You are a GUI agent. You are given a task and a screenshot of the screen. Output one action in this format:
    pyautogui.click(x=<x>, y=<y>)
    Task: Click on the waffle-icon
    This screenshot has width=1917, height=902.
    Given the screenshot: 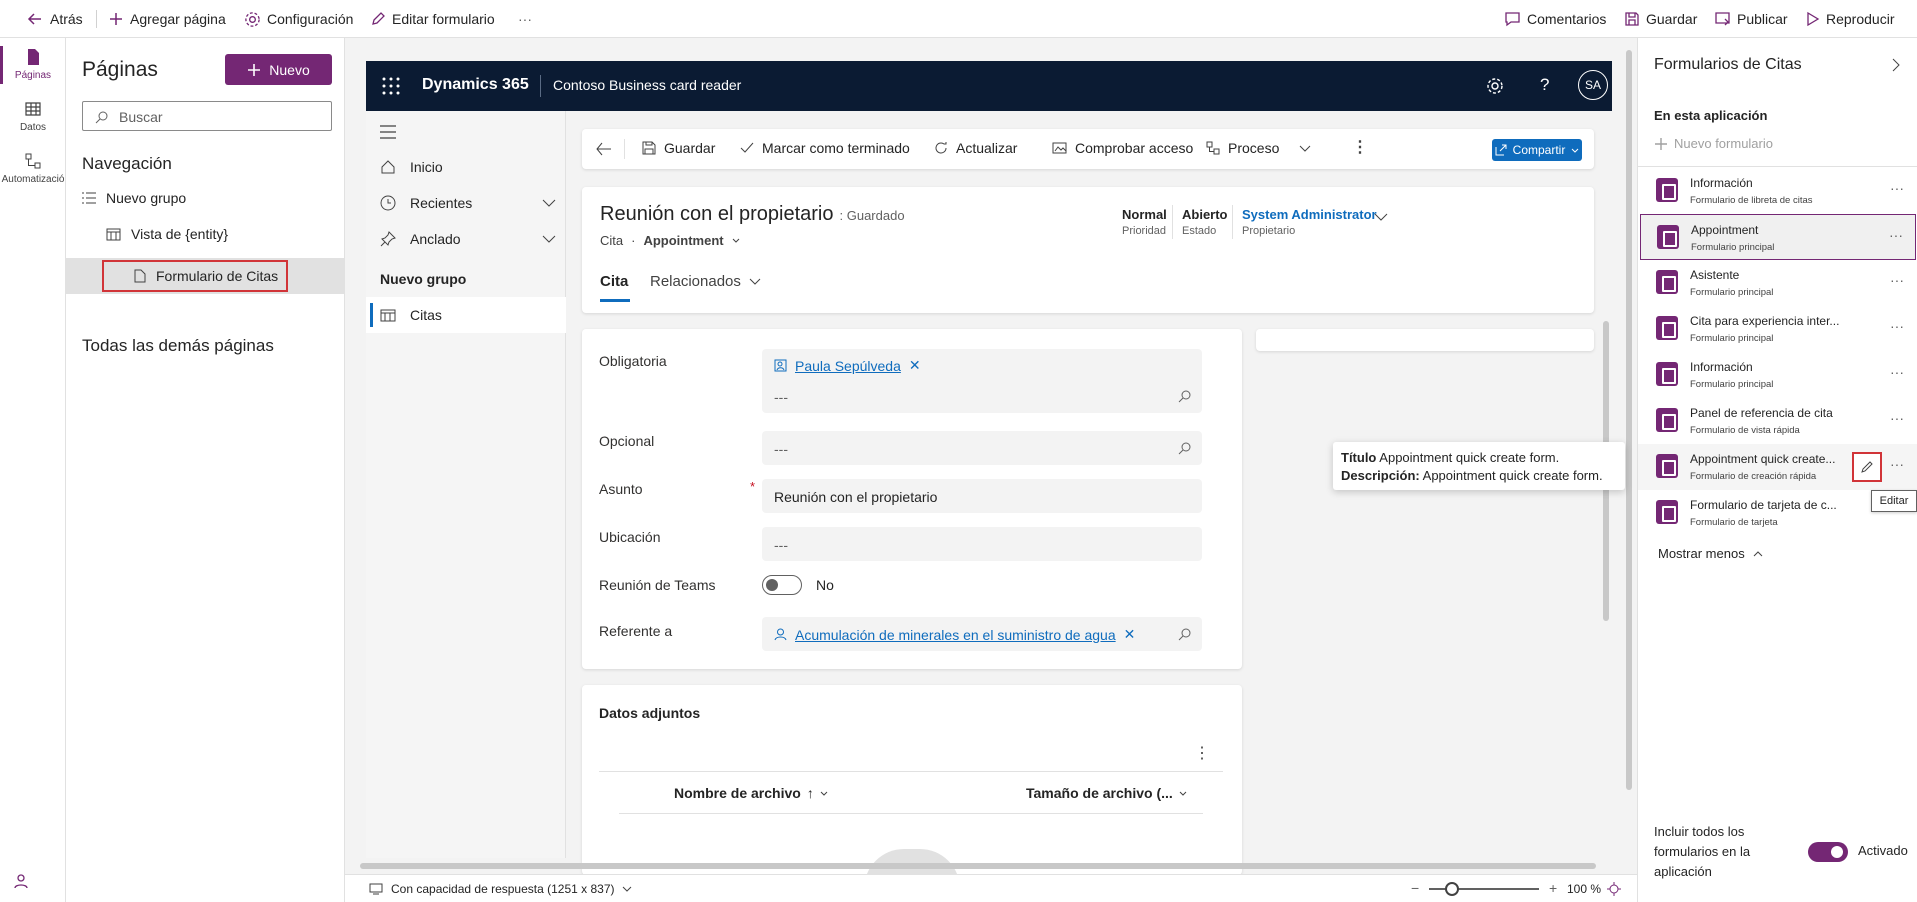 What is the action you would take?
    pyautogui.click(x=391, y=86)
    